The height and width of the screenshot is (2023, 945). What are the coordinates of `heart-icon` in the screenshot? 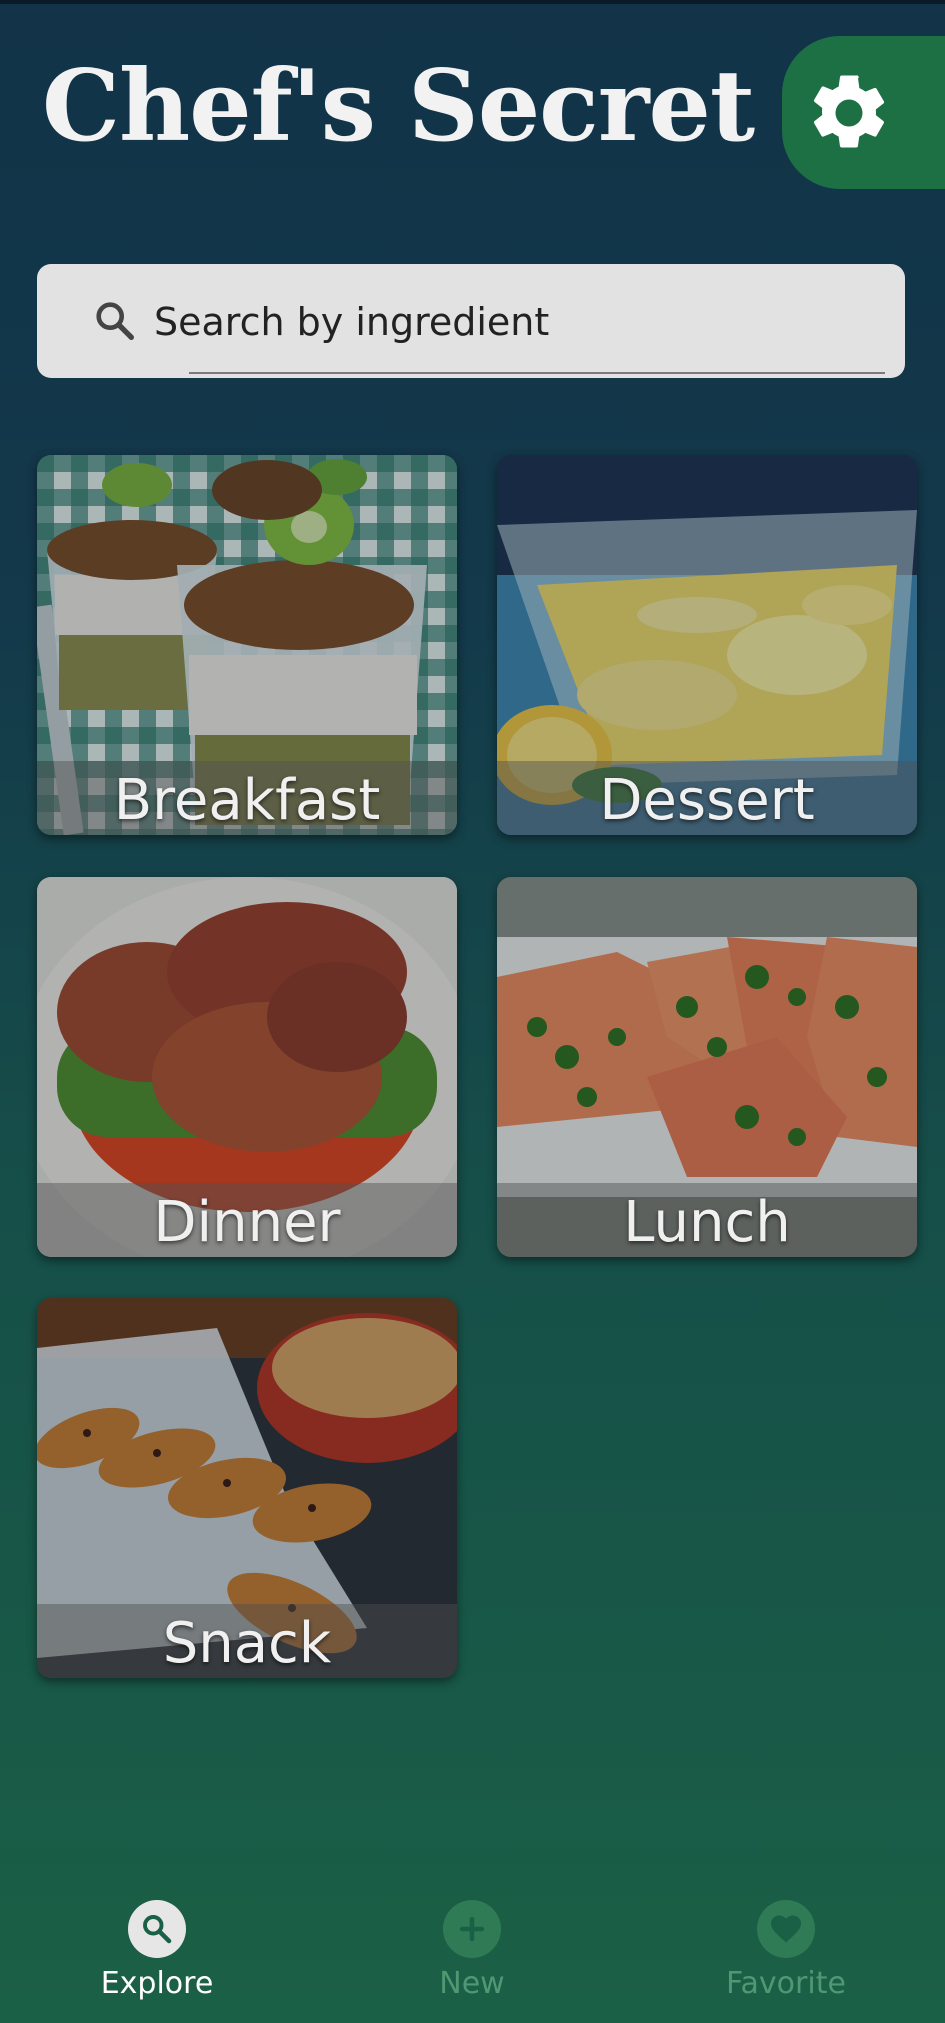 It's located at (786, 1929).